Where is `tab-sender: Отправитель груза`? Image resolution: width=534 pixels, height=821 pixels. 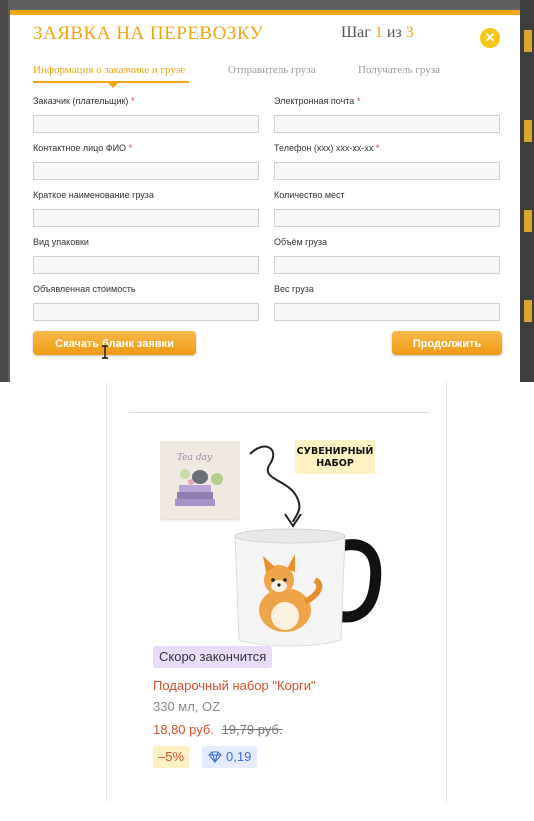 tab-sender: Отправитель груза is located at coordinates (272, 70).